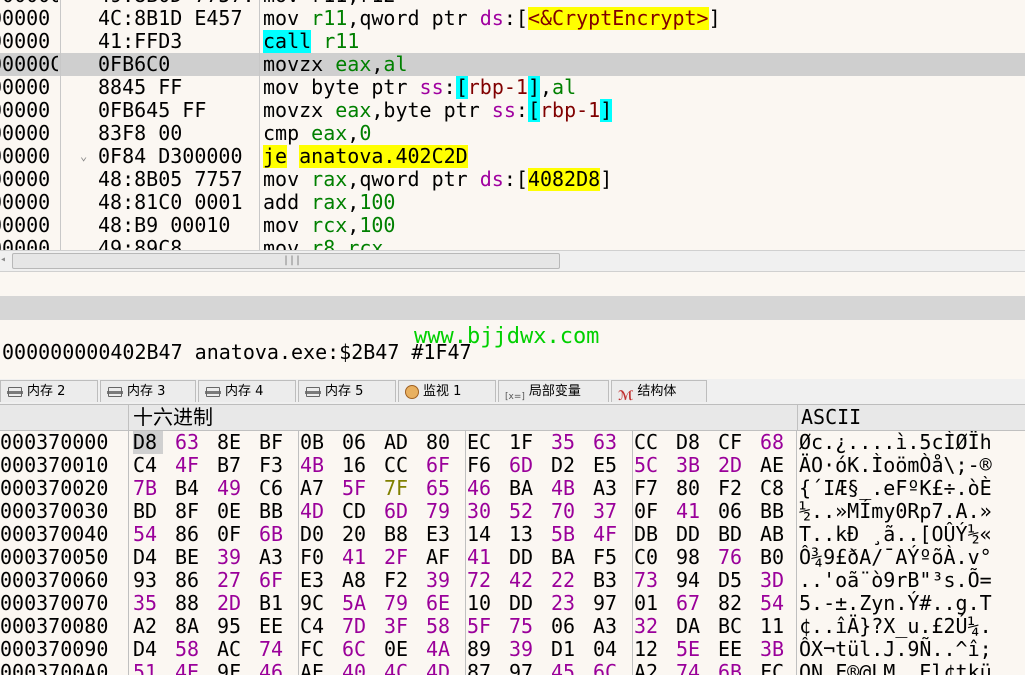 This screenshot has width=1025, height=675. What do you see at coordinates (775, 488) in the screenshot?
I see `hex-byte: C8` at bounding box center [775, 488].